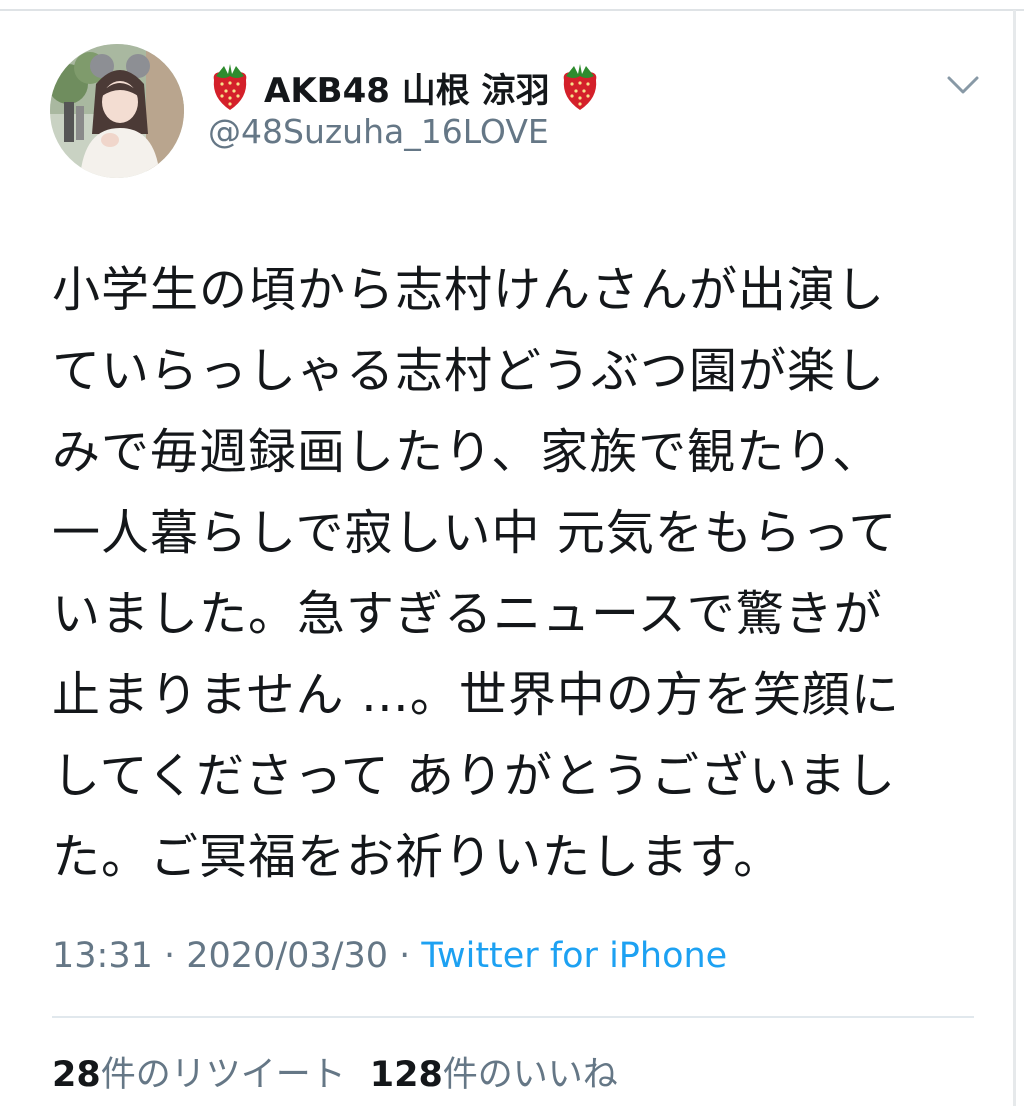 This screenshot has width=1024, height=1106. I want to click on tweet-text-line: ていらっしゃる志村どうぶつ園が楽し, so click(469, 371).